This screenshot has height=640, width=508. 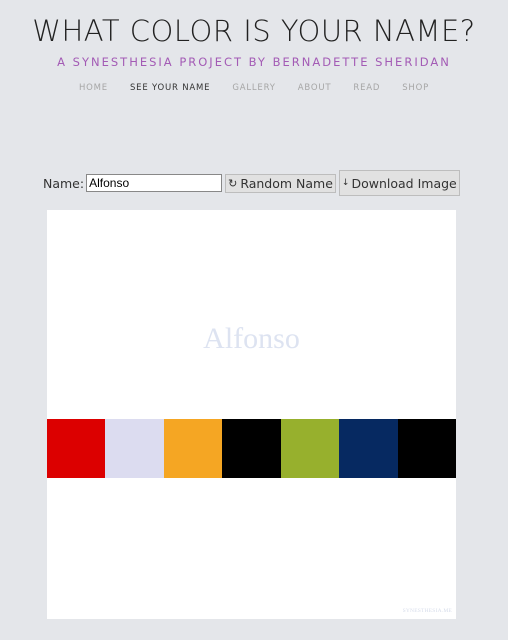 What do you see at coordinates (233, 183) in the screenshot?
I see `refresh-icon: ↻` at bounding box center [233, 183].